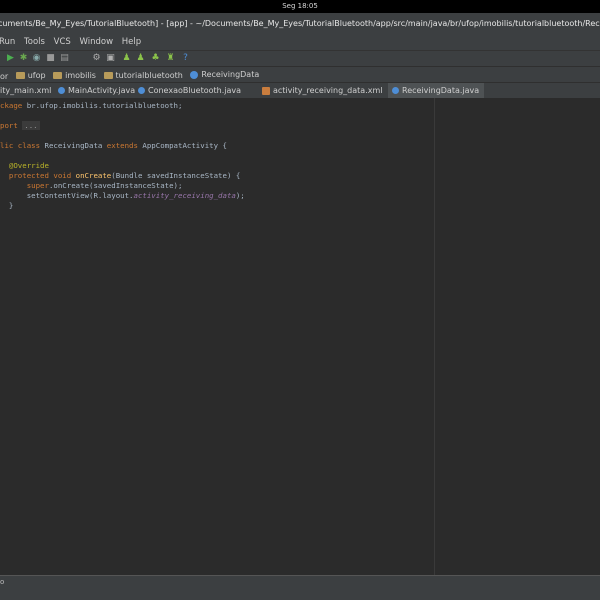 The width and height of the screenshot is (600, 600). Describe the element at coordinates (36, 58) in the screenshot. I see `attach-icon: ◉` at that location.